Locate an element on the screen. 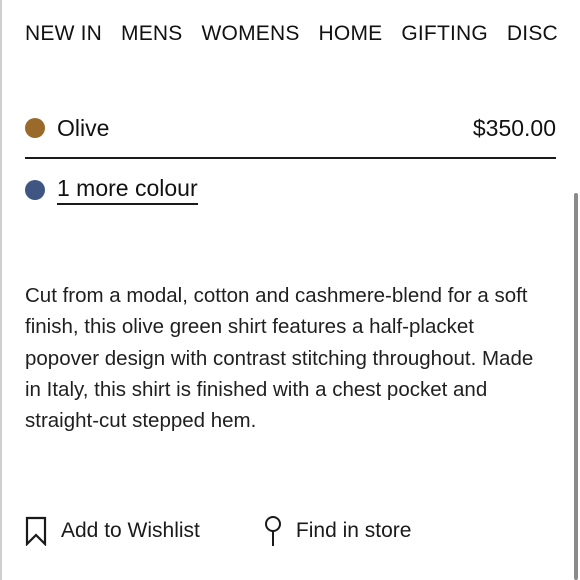 The width and height of the screenshot is (580, 580). scrollbar is located at coordinates (576, 386).